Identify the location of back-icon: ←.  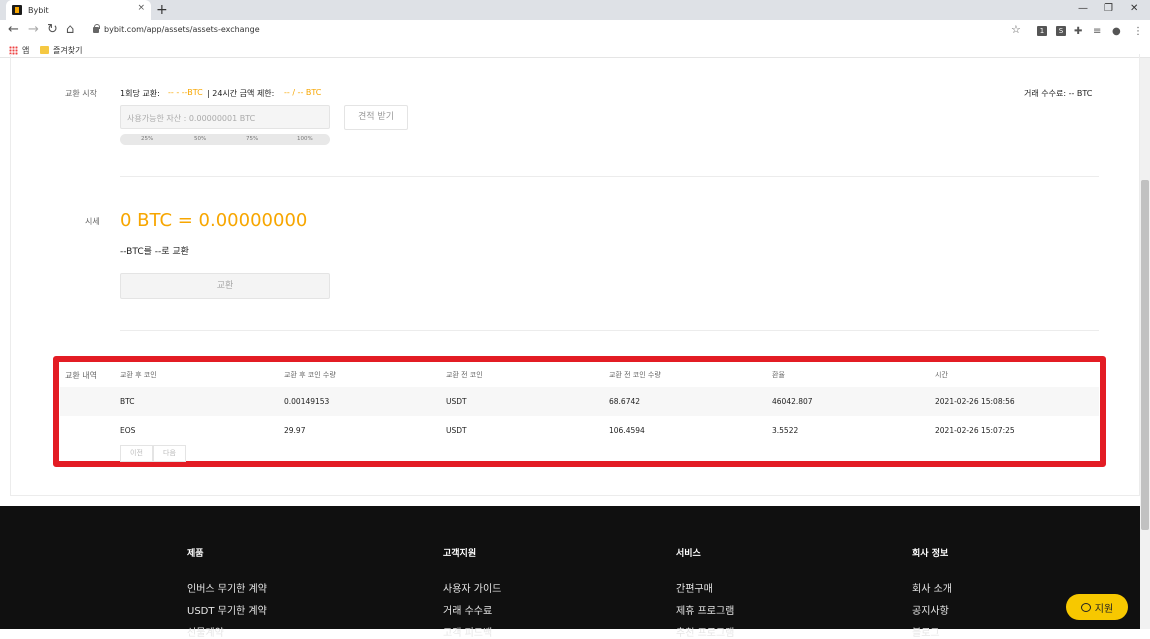
(13, 30).